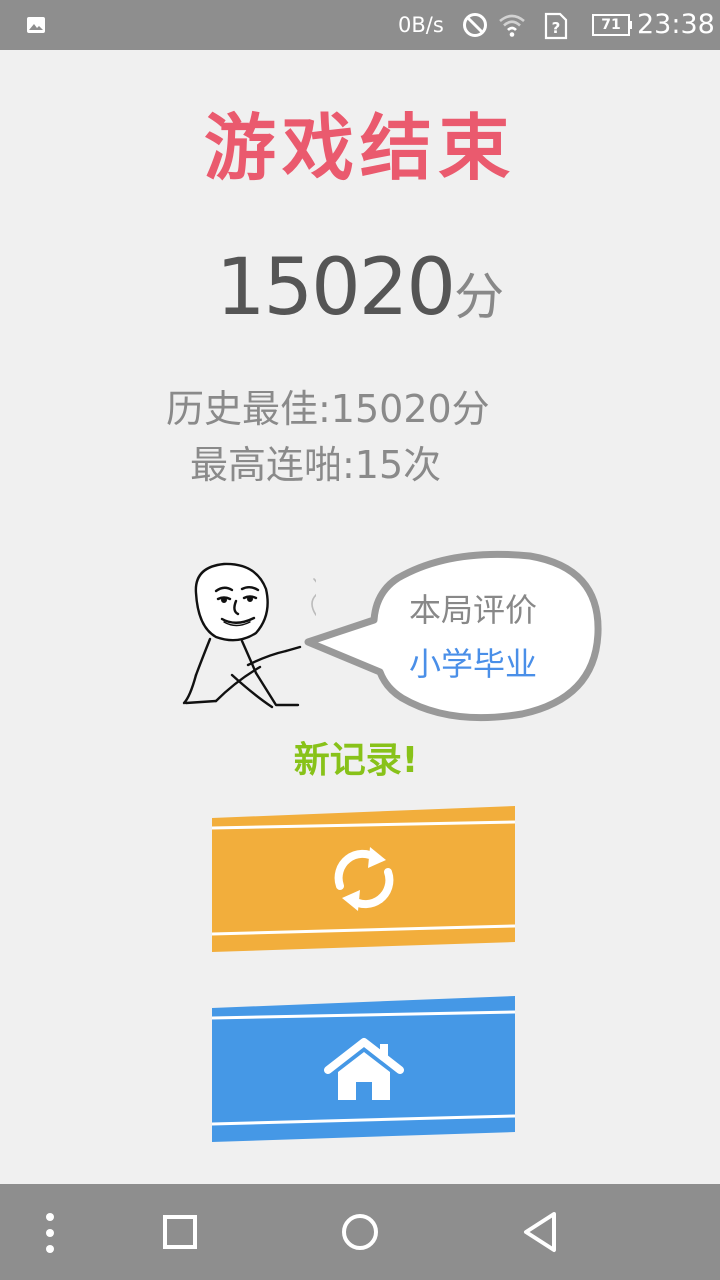  Describe the element at coordinates (472, 664) in the screenshot. I see `evaluation-rating: 小学毕业` at that location.